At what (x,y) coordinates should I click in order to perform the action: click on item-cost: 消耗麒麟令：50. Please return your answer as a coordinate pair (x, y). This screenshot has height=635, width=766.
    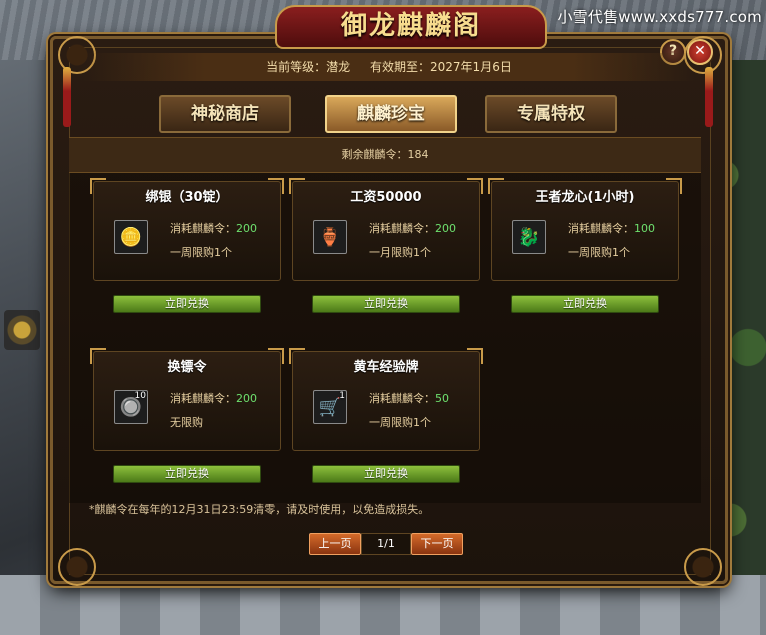
    Looking at the image, I should click on (409, 398).